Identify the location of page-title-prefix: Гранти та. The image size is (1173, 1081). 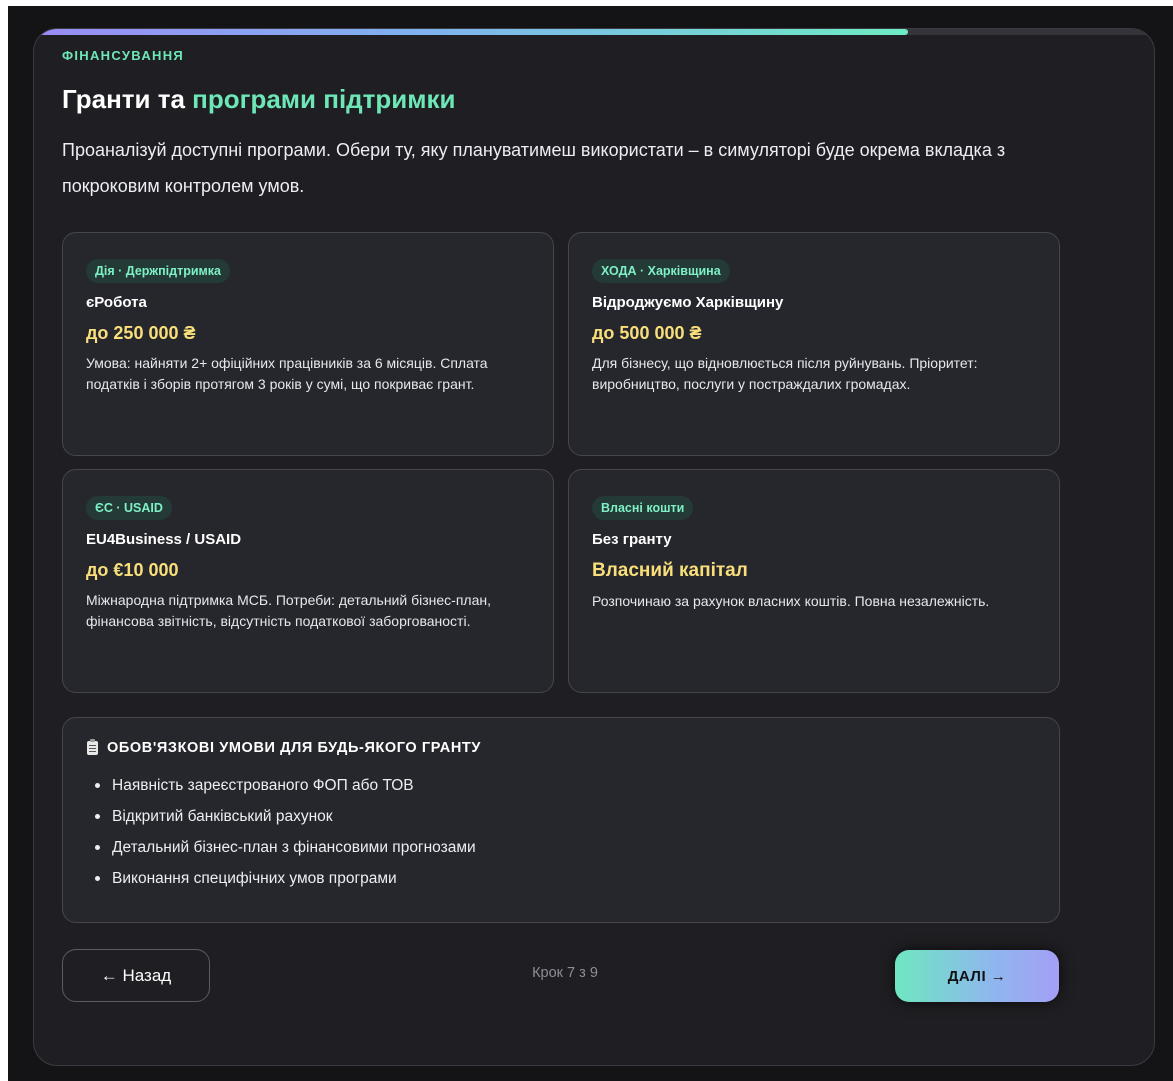
(127, 99).